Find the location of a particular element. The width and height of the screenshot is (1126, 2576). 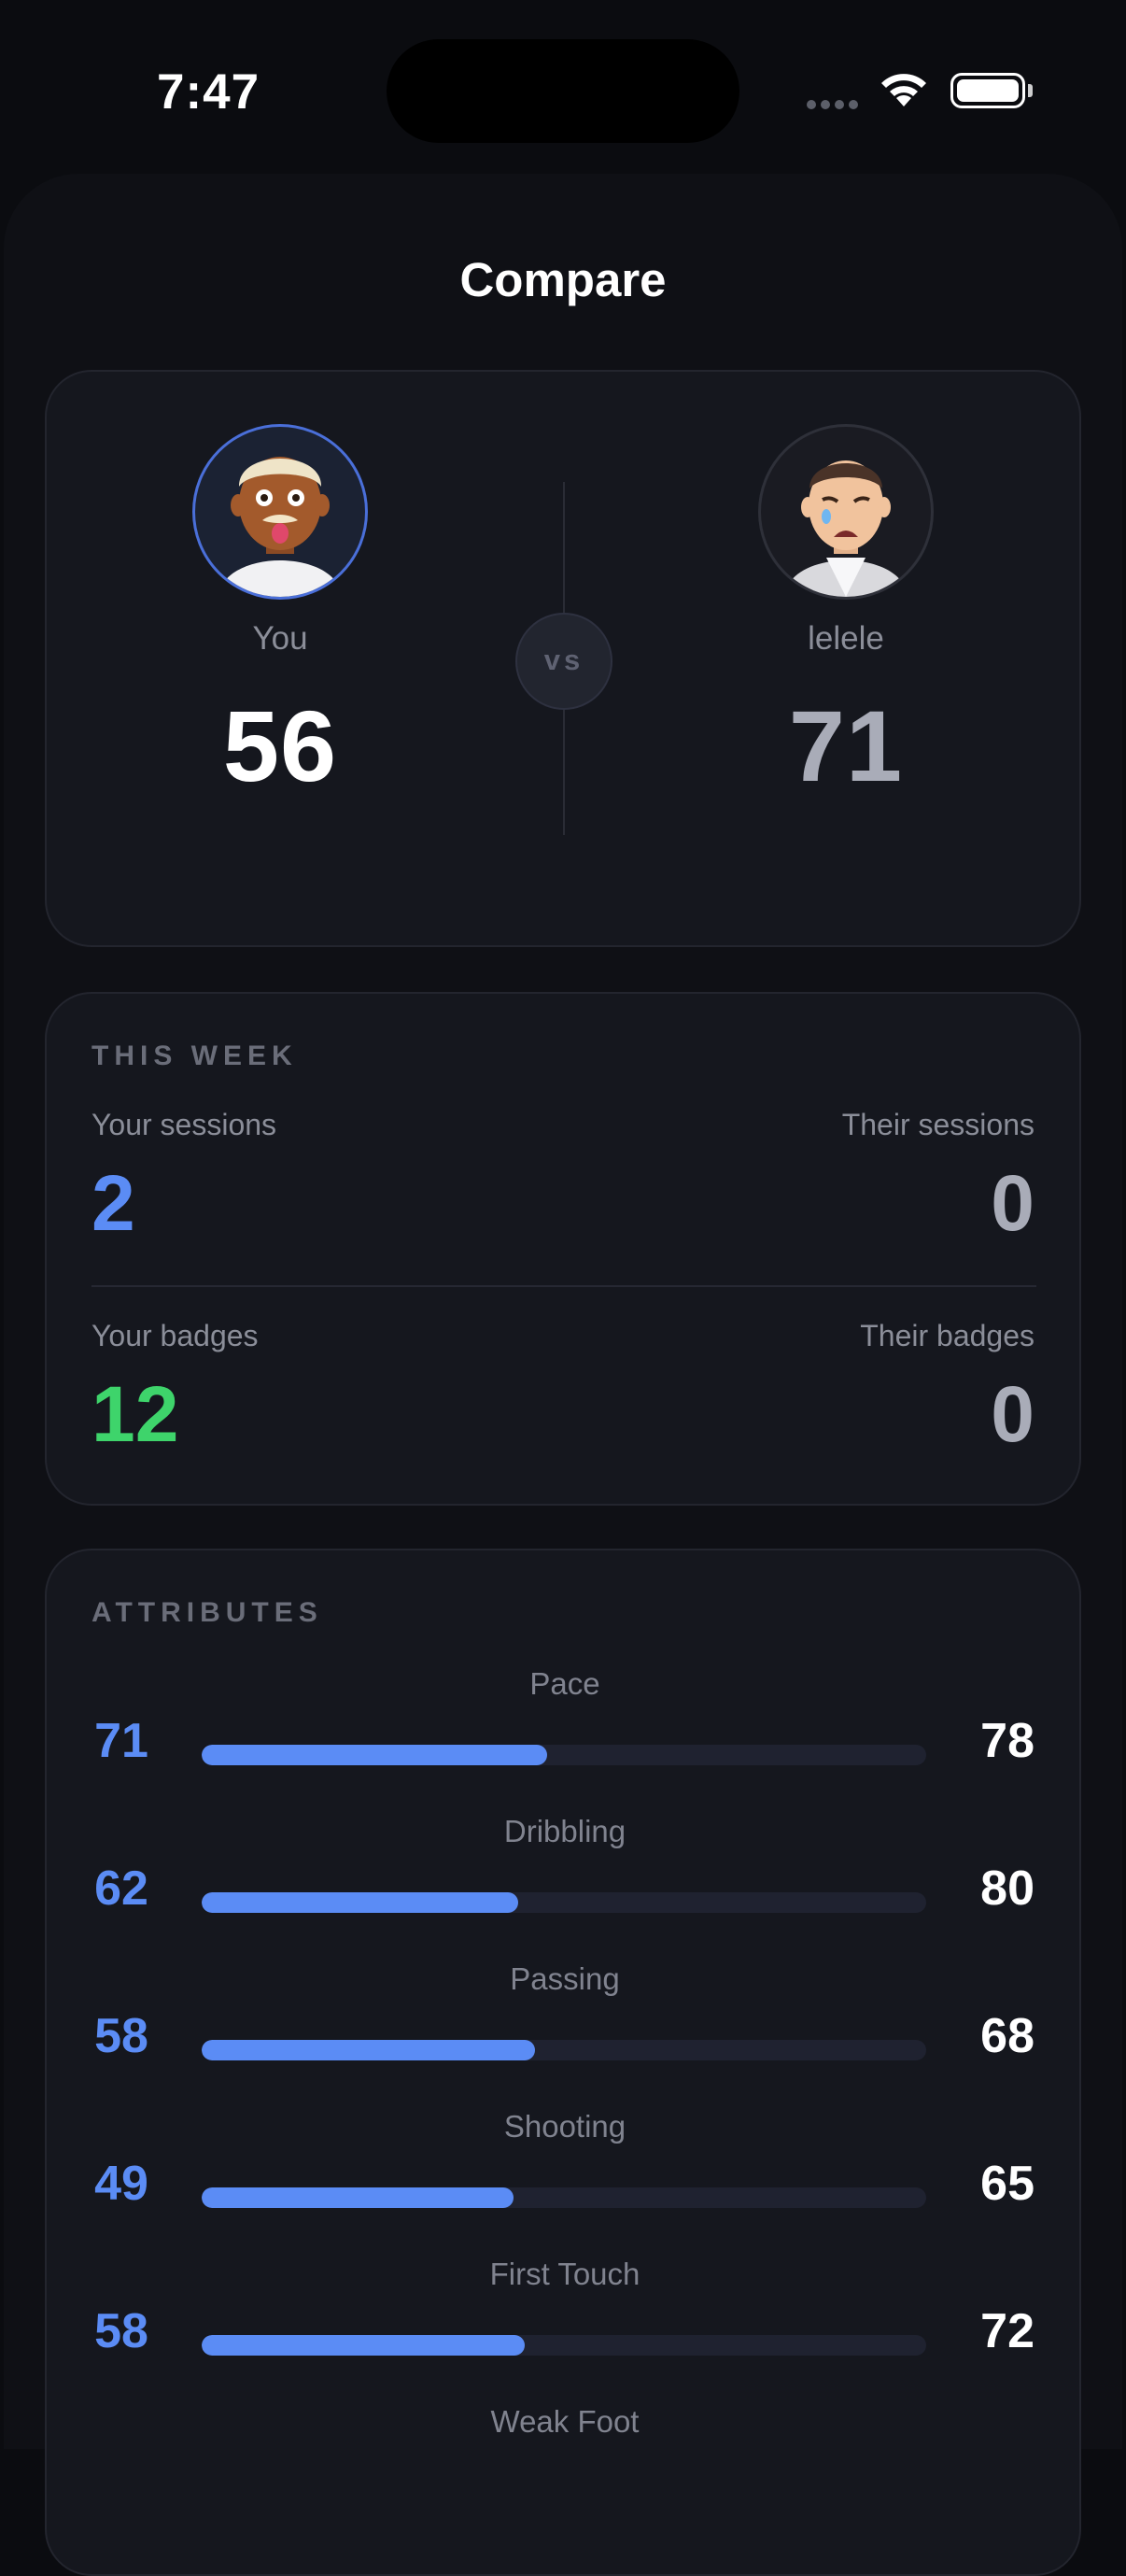

attribute-value-them: 80 is located at coordinates (1007, 1888).